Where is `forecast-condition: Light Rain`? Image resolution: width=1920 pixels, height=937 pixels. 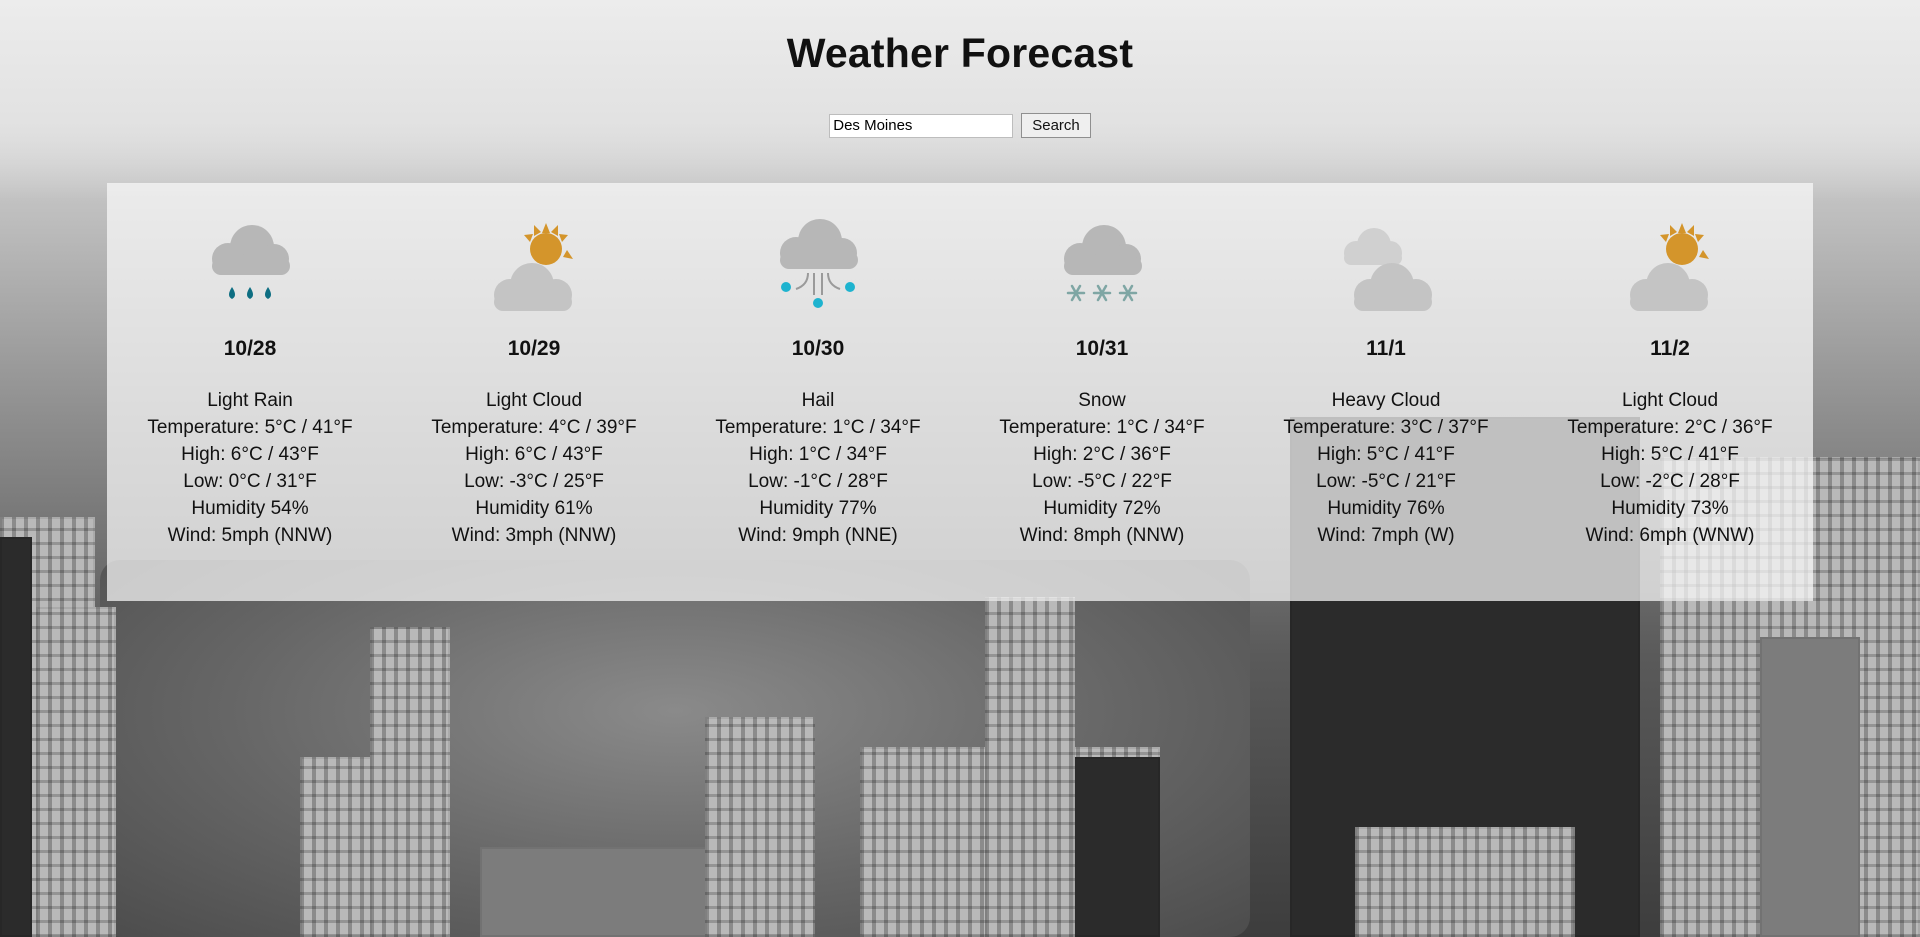
forecast-condition: Light Rain is located at coordinates (250, 400).